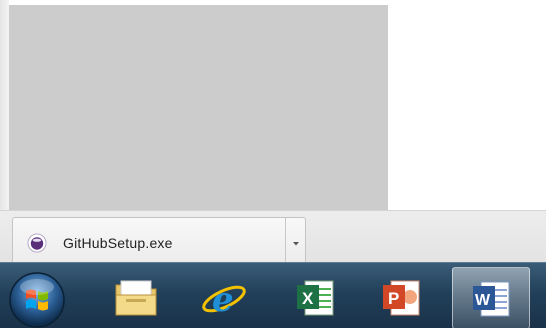 This screenshot has height=328, width=546. What do you see at coordinates (308, 298) in the screenshot?
I see `svg-text: X` at bounding box center [308, 298].